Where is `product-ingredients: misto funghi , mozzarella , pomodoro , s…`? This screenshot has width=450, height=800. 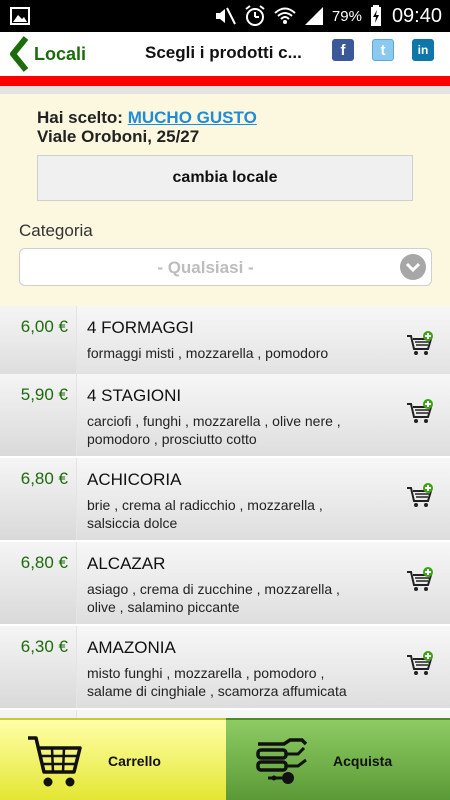 product-ingredients: misto funghi , mozzarella , pomodoro , s… is located at coordinates (217, 682).